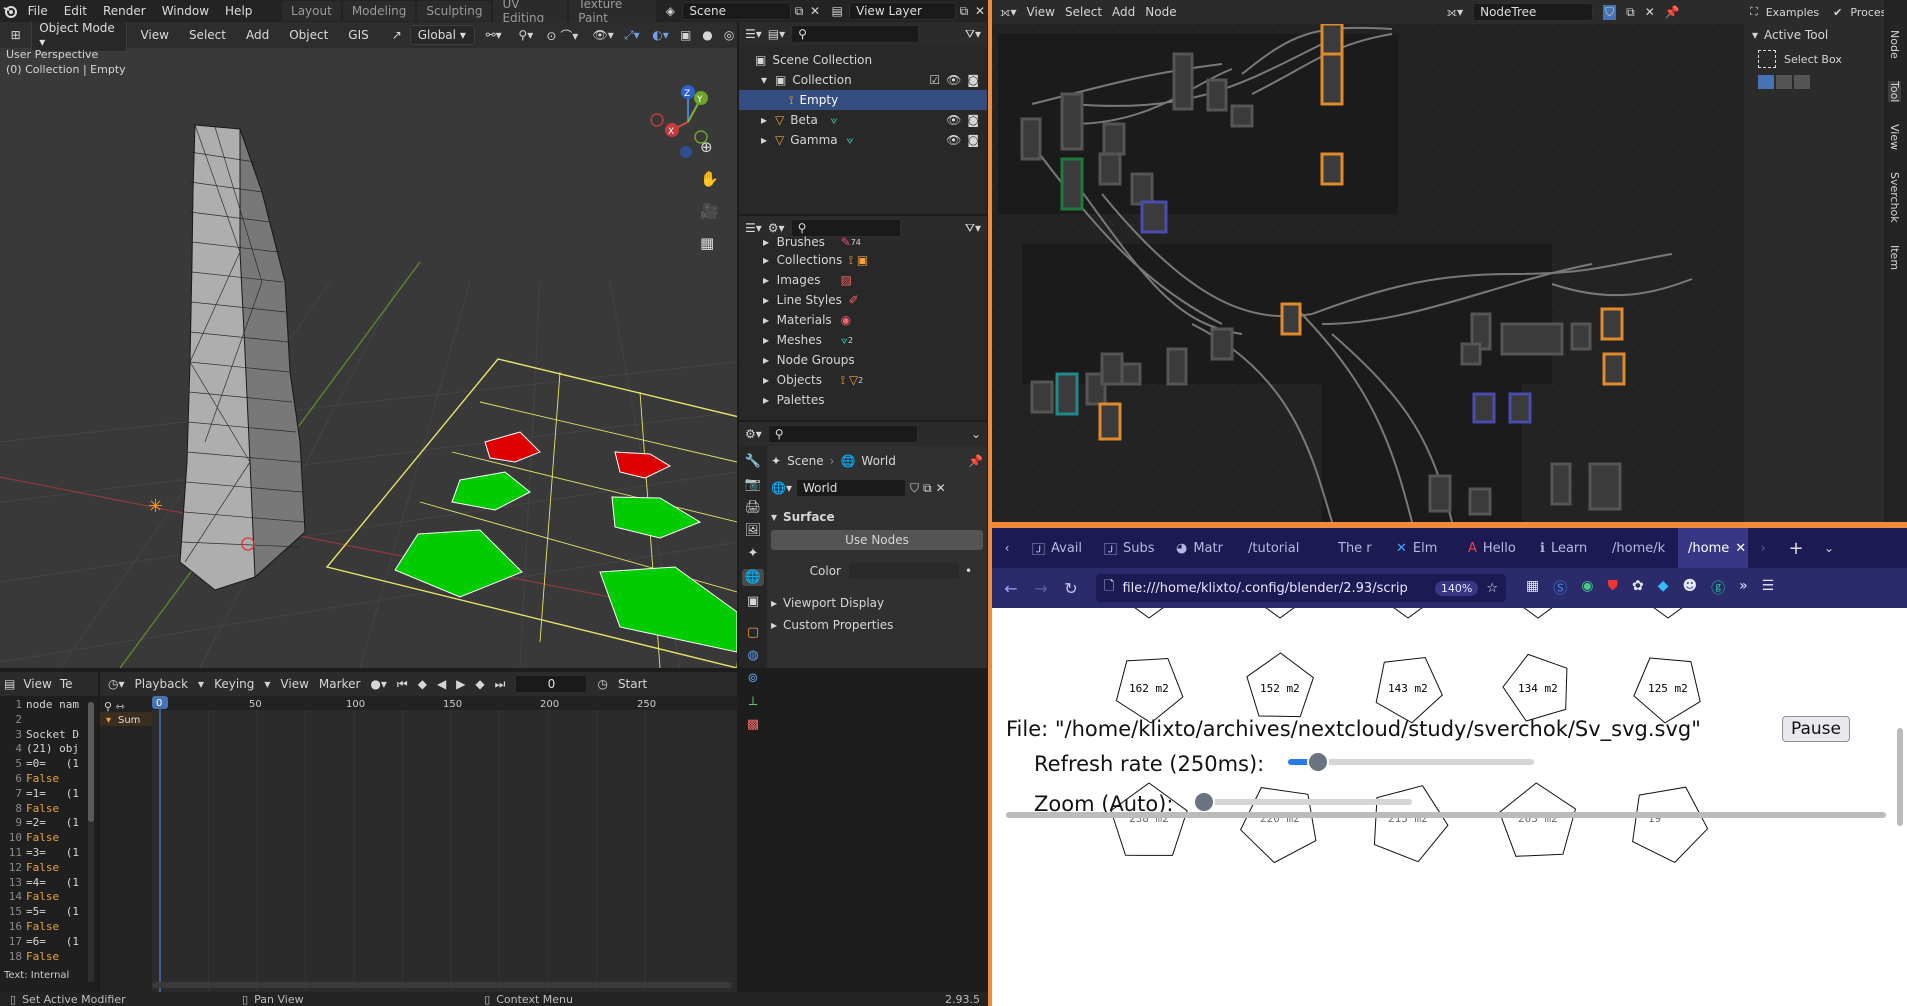 The height and width of the screenshot is (1006, 1907). I want to click on hand-pan-icon: ✋, so click(709, 179).